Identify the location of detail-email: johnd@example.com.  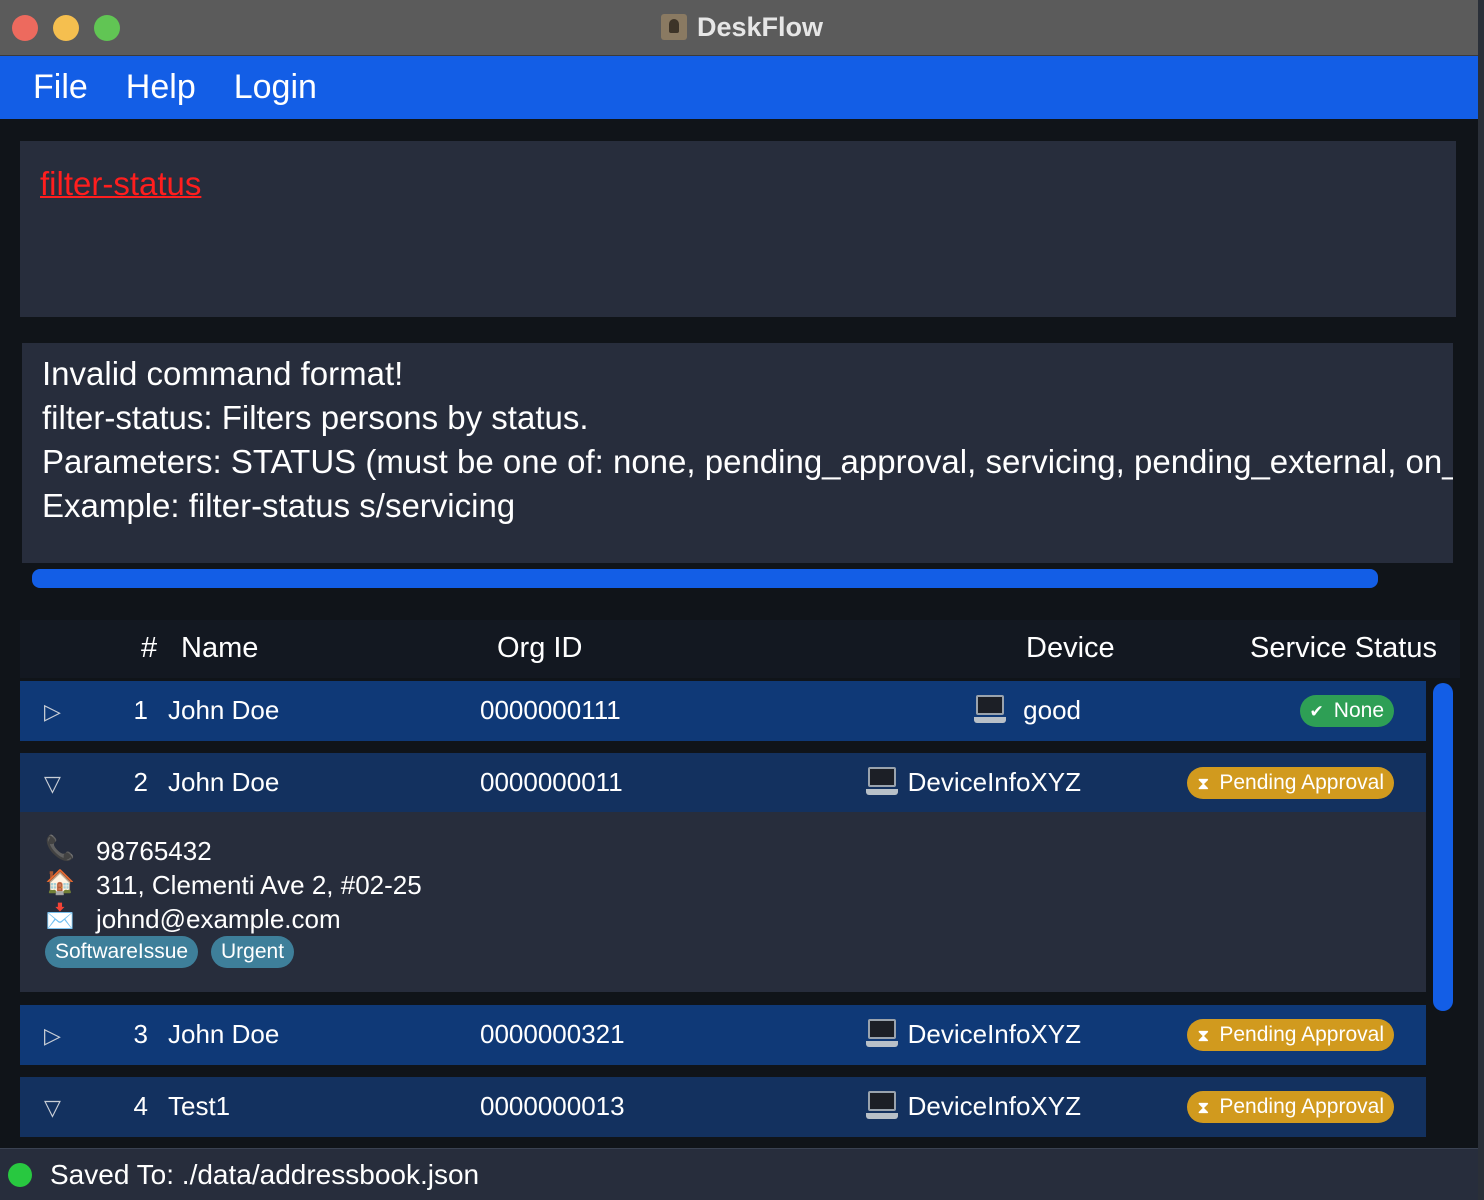
(218, 919).